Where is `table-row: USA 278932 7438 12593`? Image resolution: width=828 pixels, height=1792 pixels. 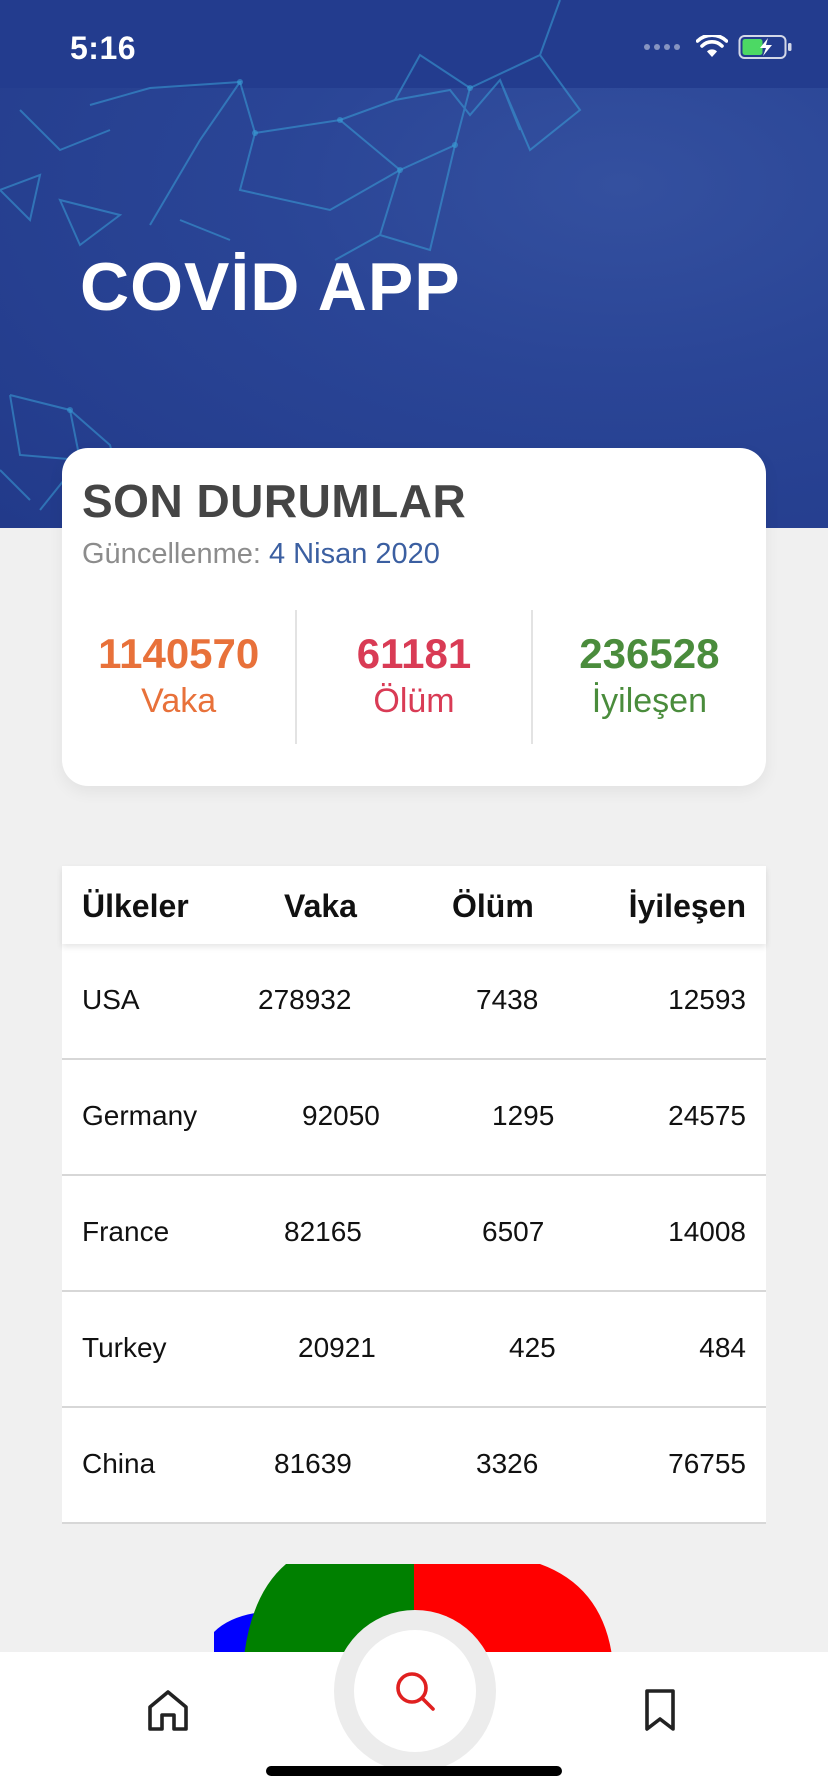
table-row: USA 278932 7438 12593 is located at coordinates (414, 1002).